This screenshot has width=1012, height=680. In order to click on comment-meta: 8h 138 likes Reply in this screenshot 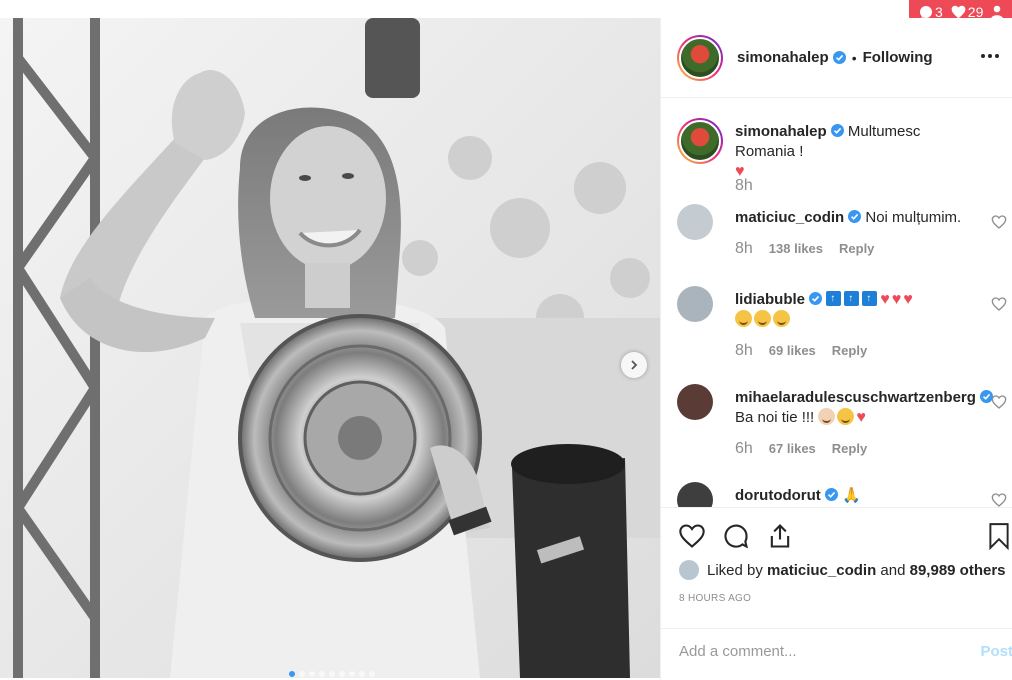, I will do `click(804, 249)`.